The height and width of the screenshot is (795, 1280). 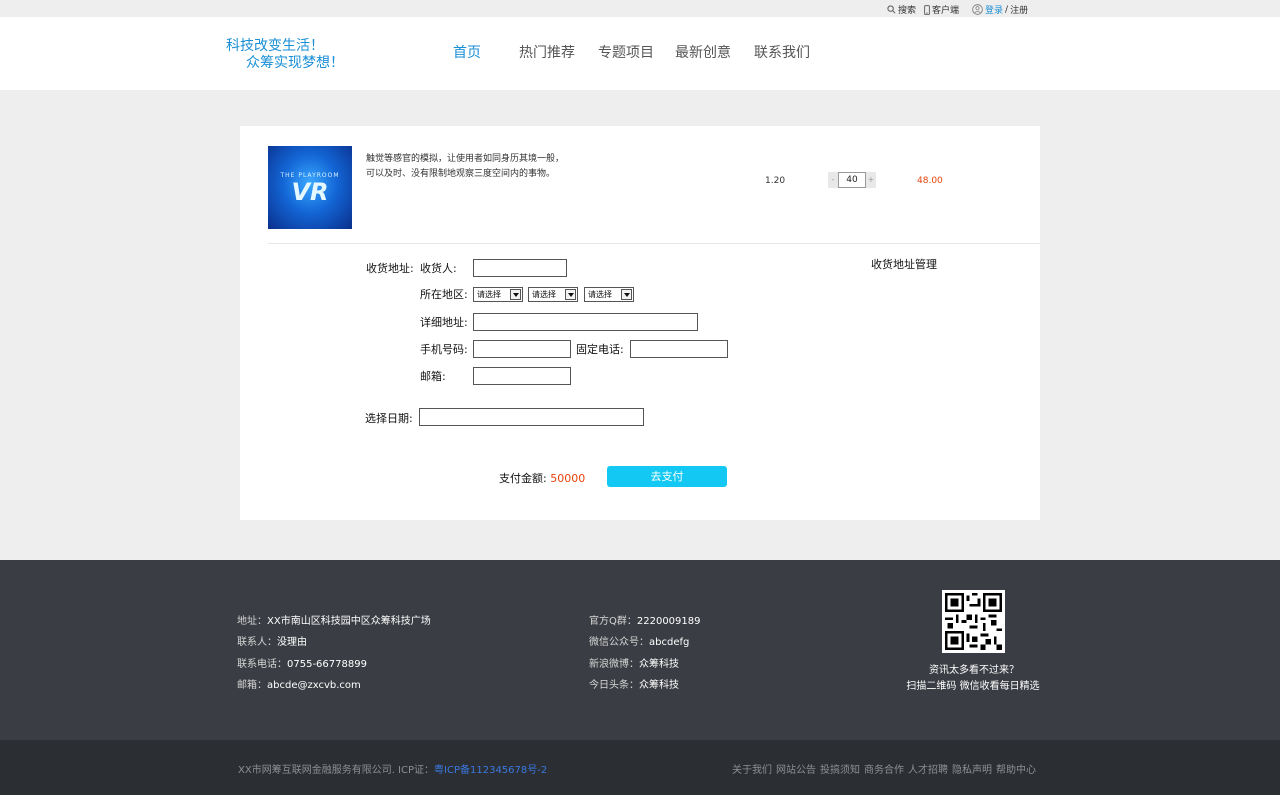 I want to click on detail-address-input, so click(x=585, y=322).